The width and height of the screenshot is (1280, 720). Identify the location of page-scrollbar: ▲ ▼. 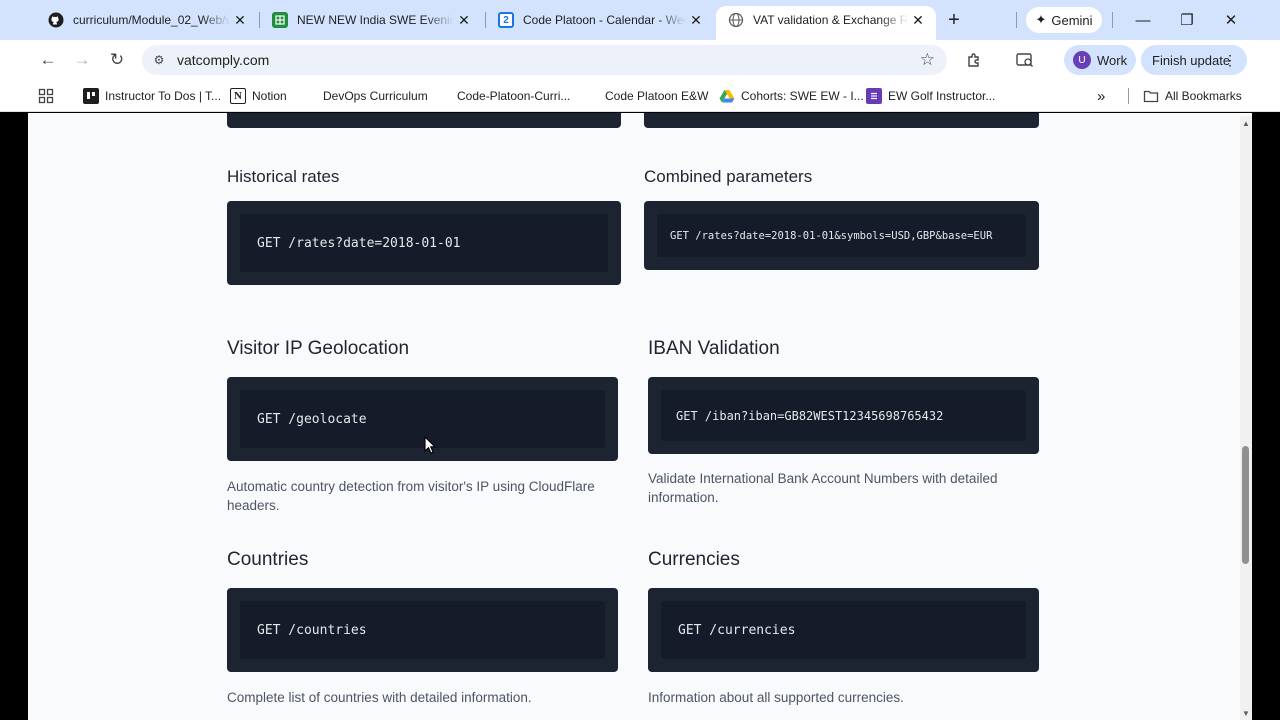
(1246, 418).